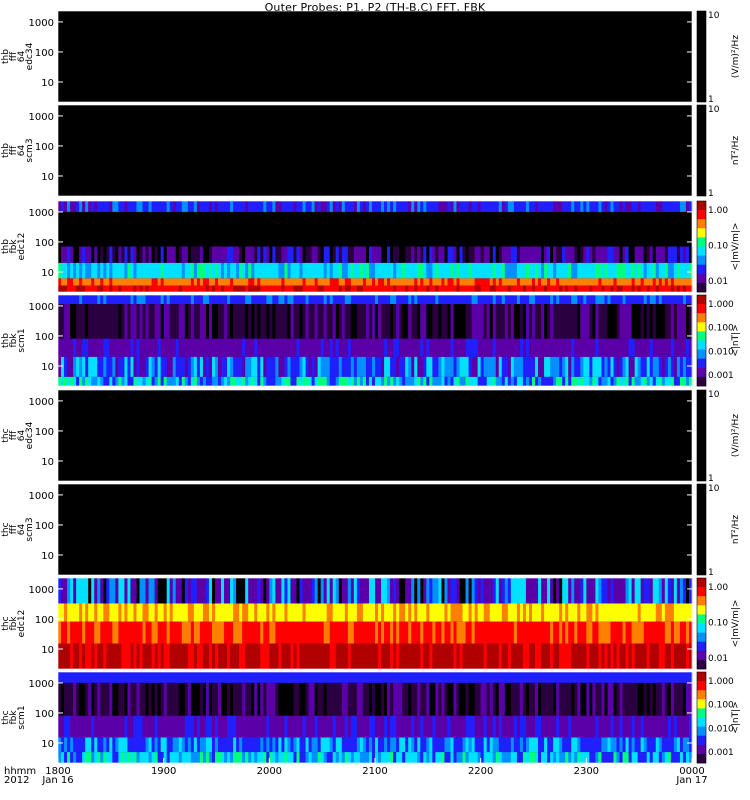  Describe the element at coordinates (701, 309) in the screenshot. I see `colorbar-swatch` at that location.